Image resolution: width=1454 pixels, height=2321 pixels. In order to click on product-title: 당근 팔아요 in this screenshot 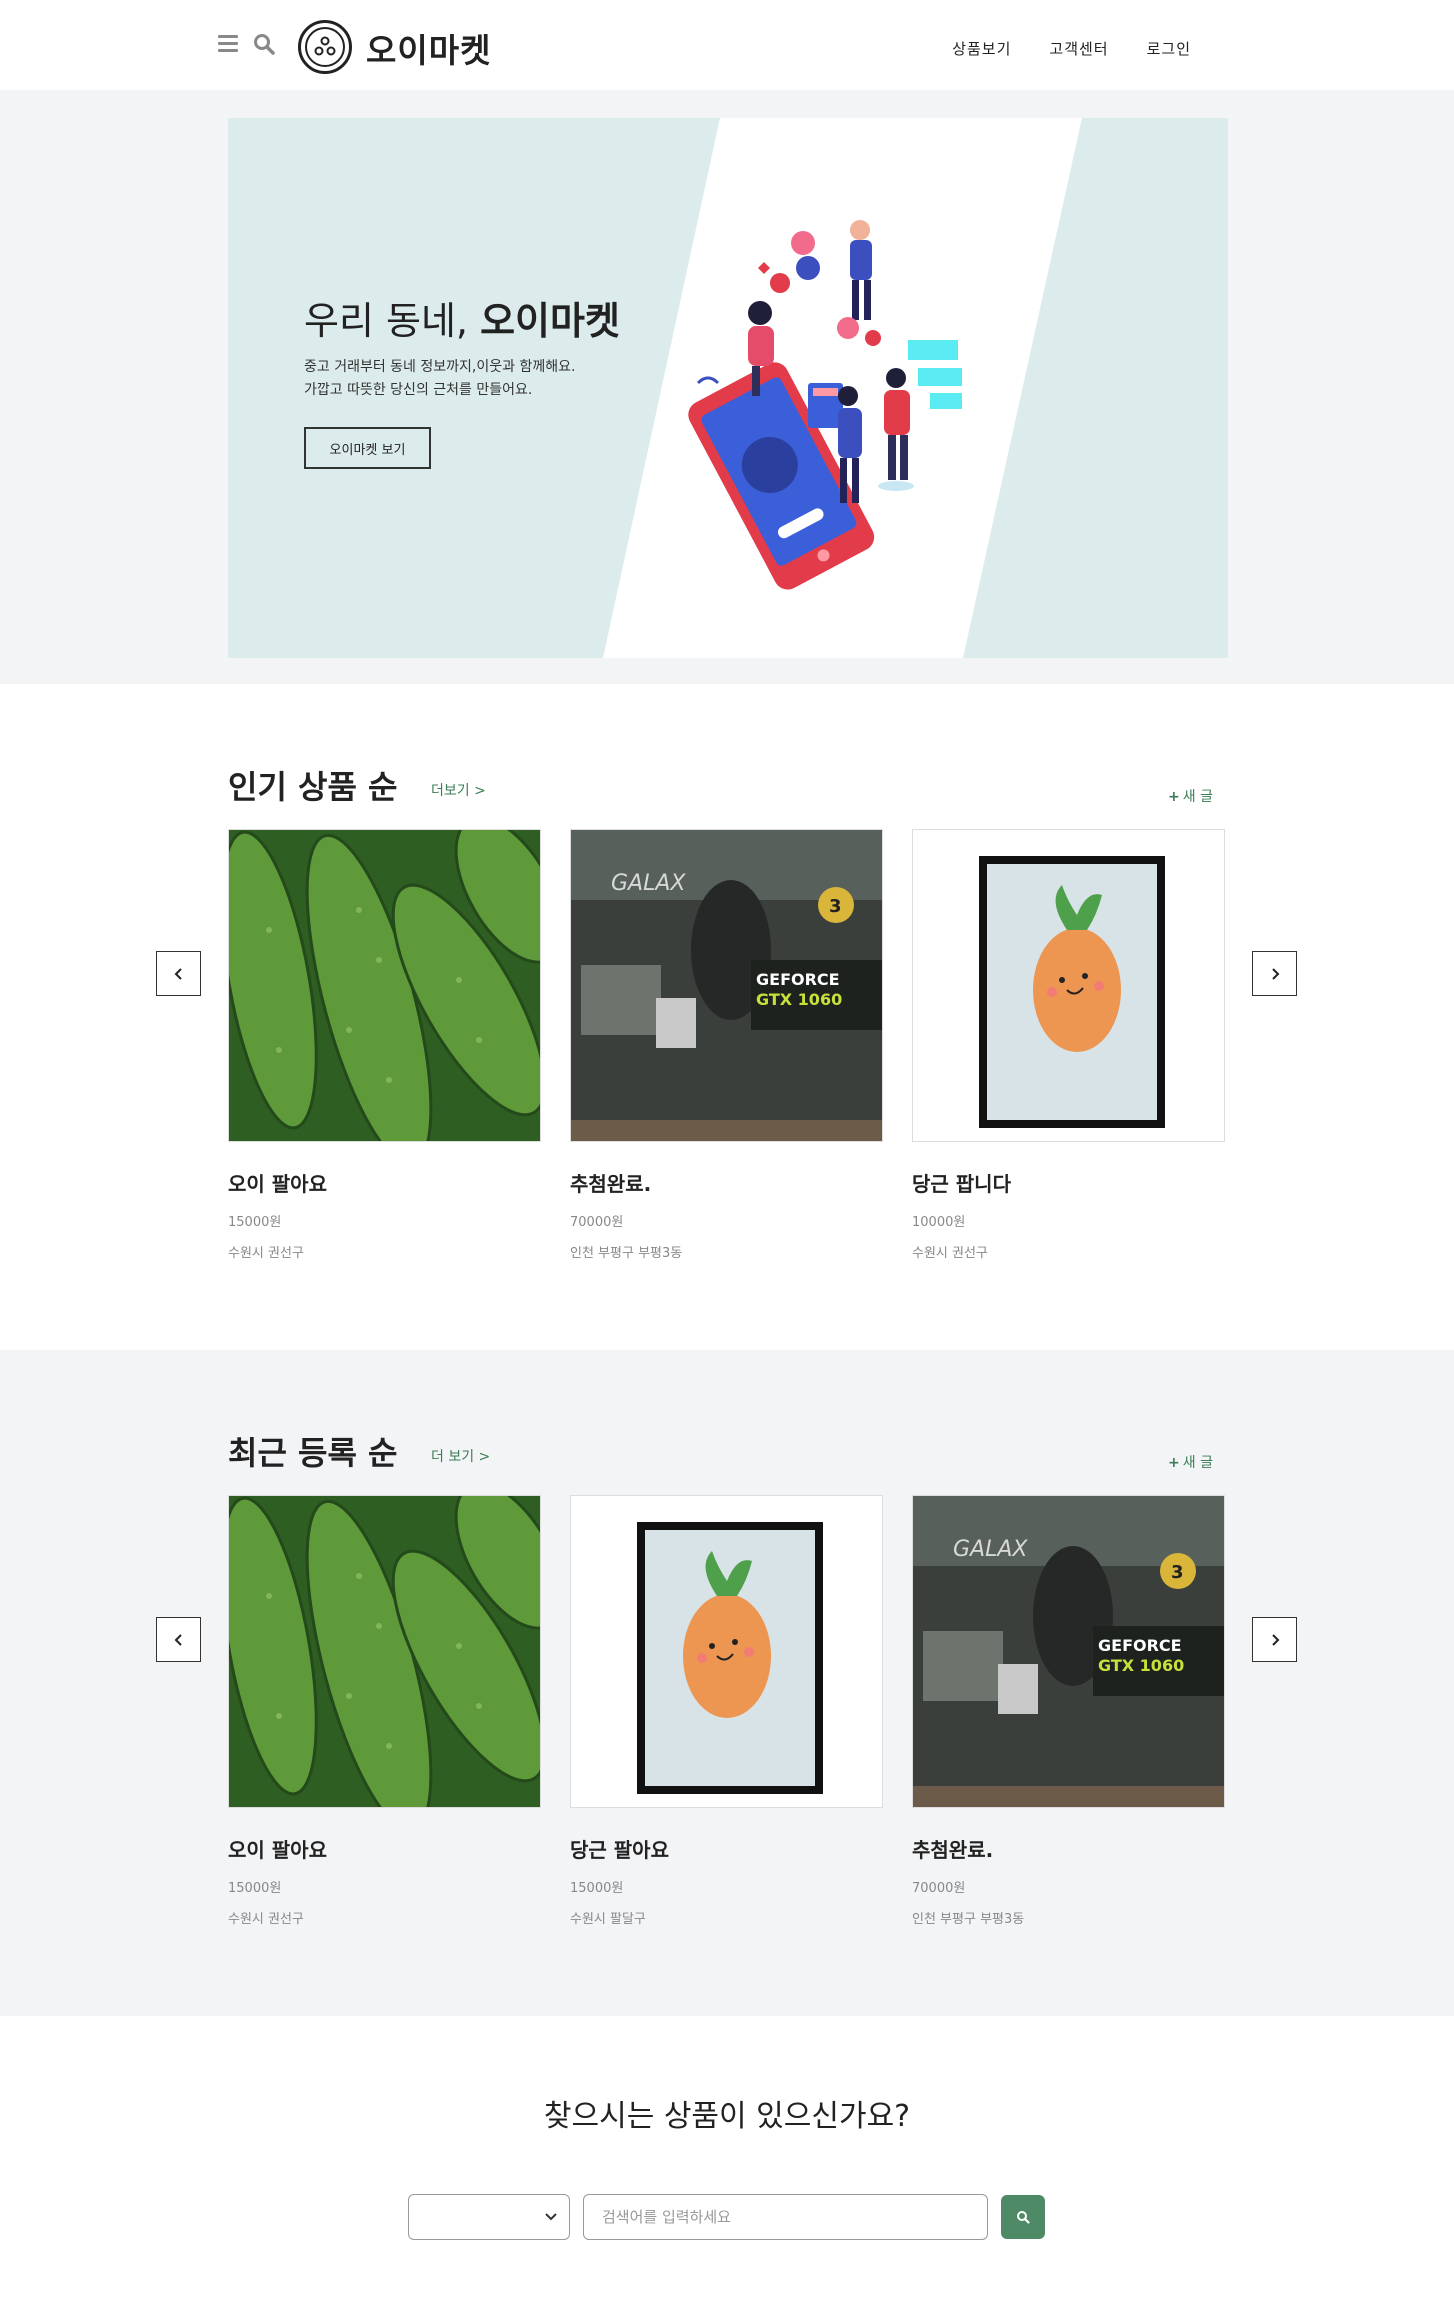, I will do `click(726, 1848)`.